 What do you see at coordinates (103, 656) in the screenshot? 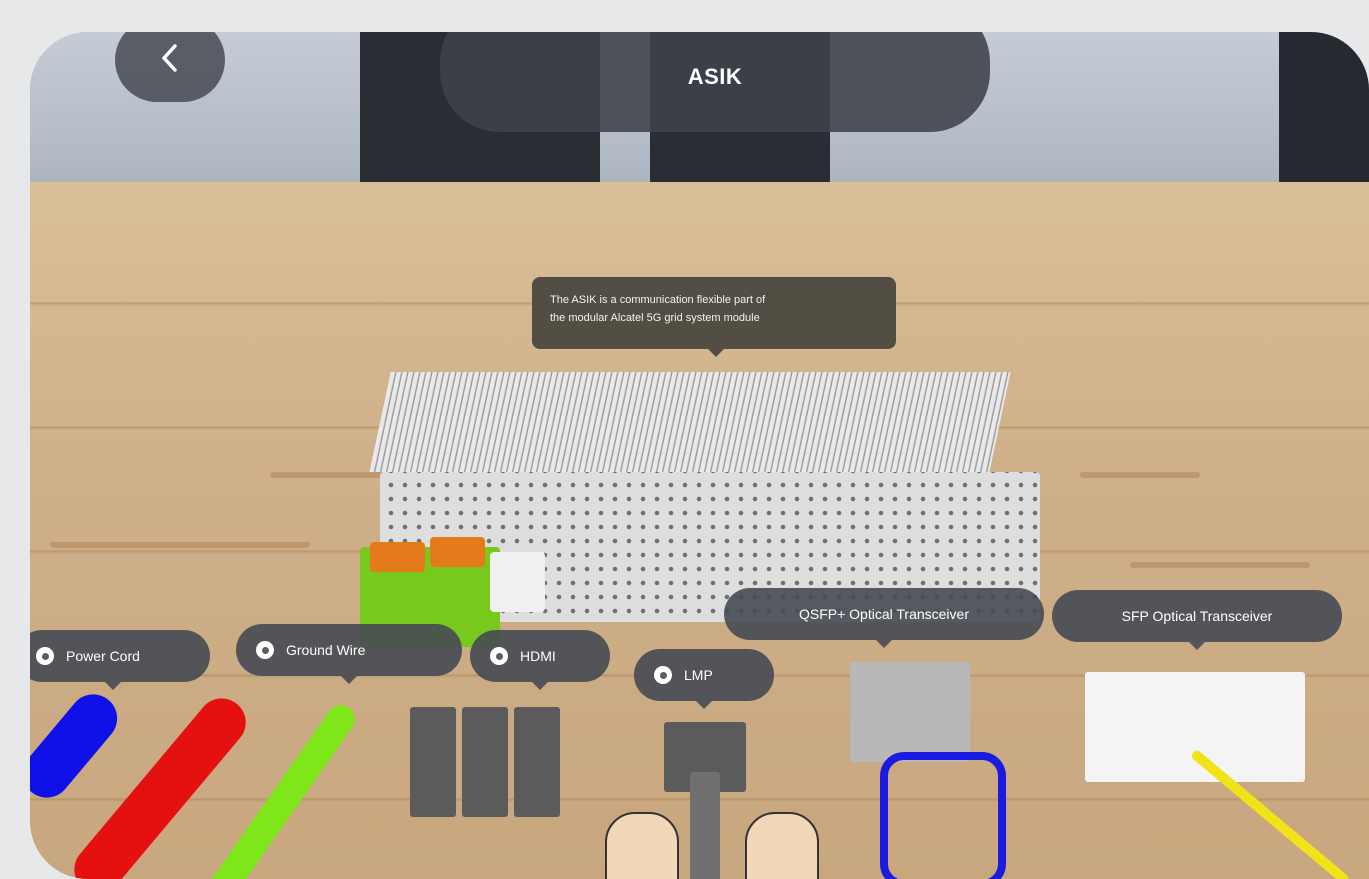
I see `label-text: Power Cord` at bounding box center [103, 656].